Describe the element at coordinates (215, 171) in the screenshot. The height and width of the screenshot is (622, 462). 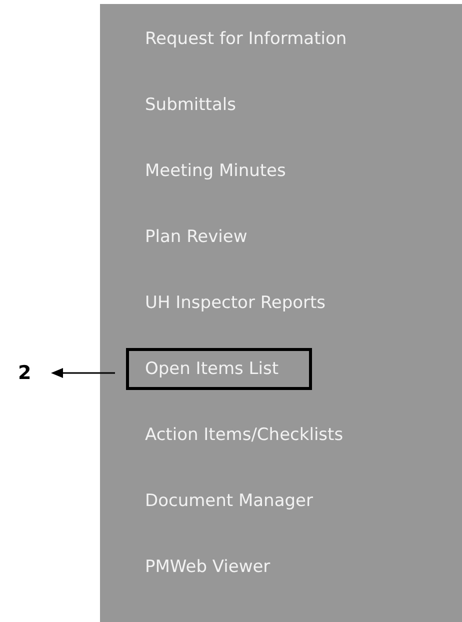
I see `menu-item: Meeting Minutes` at that location.